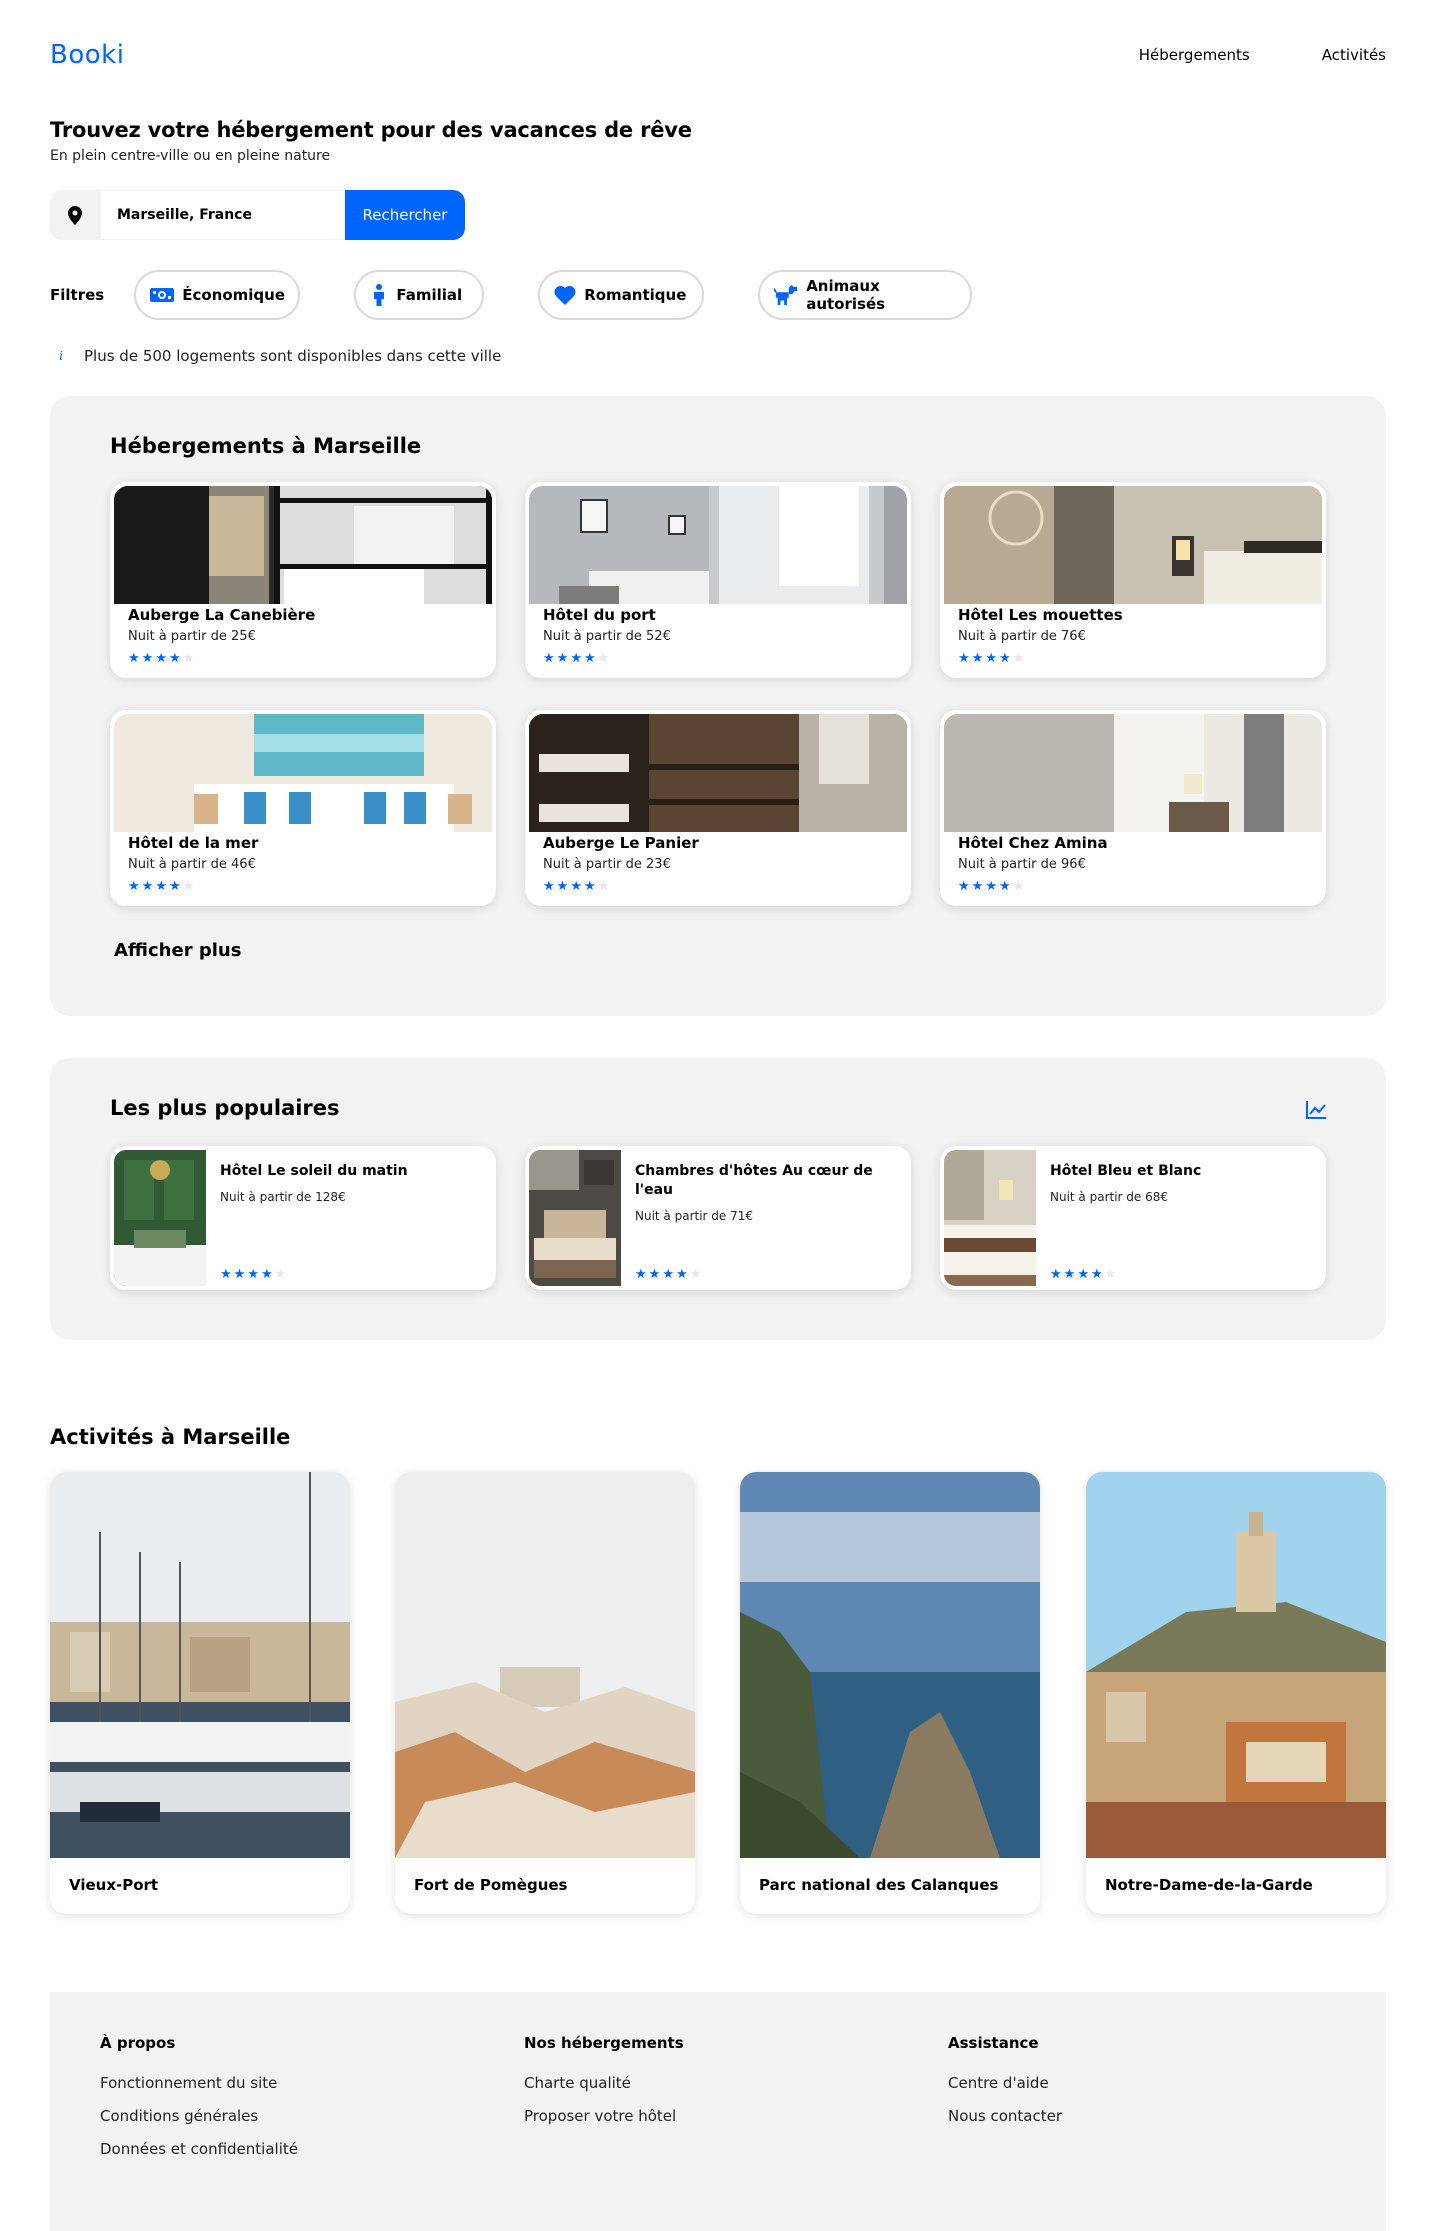 This screenshot has height=2231, width=1446. I want to click on filter-romantique: Romantique, so click(621, 295).